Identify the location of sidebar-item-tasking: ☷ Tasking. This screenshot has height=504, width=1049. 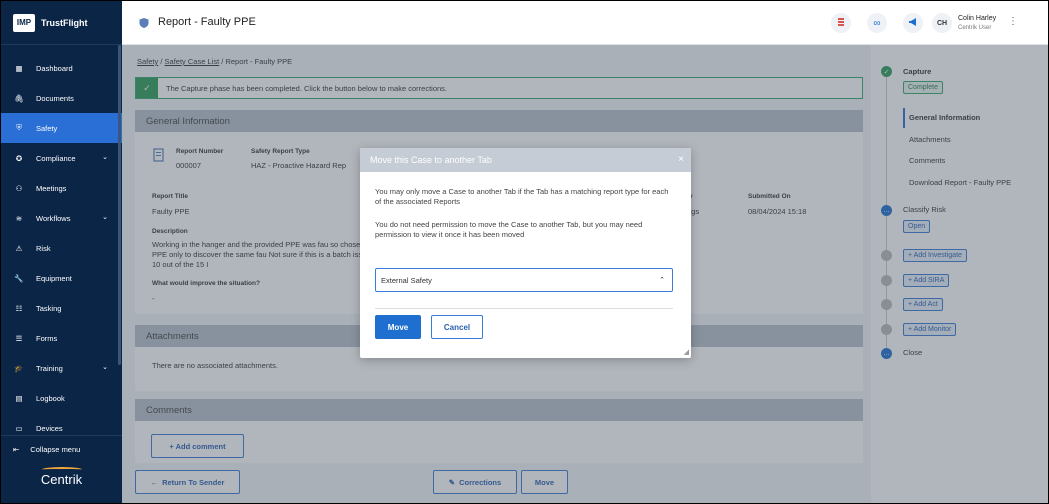
(61, 308).